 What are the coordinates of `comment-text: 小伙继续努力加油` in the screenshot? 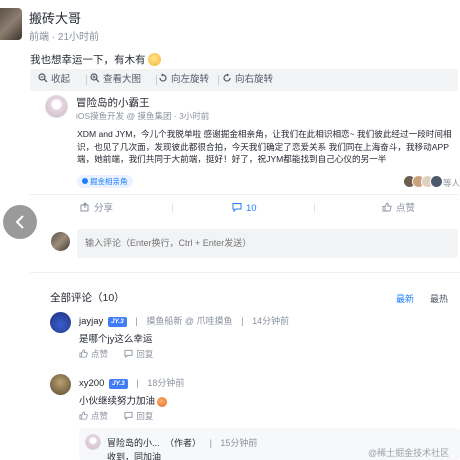 It's located at (123, 400).